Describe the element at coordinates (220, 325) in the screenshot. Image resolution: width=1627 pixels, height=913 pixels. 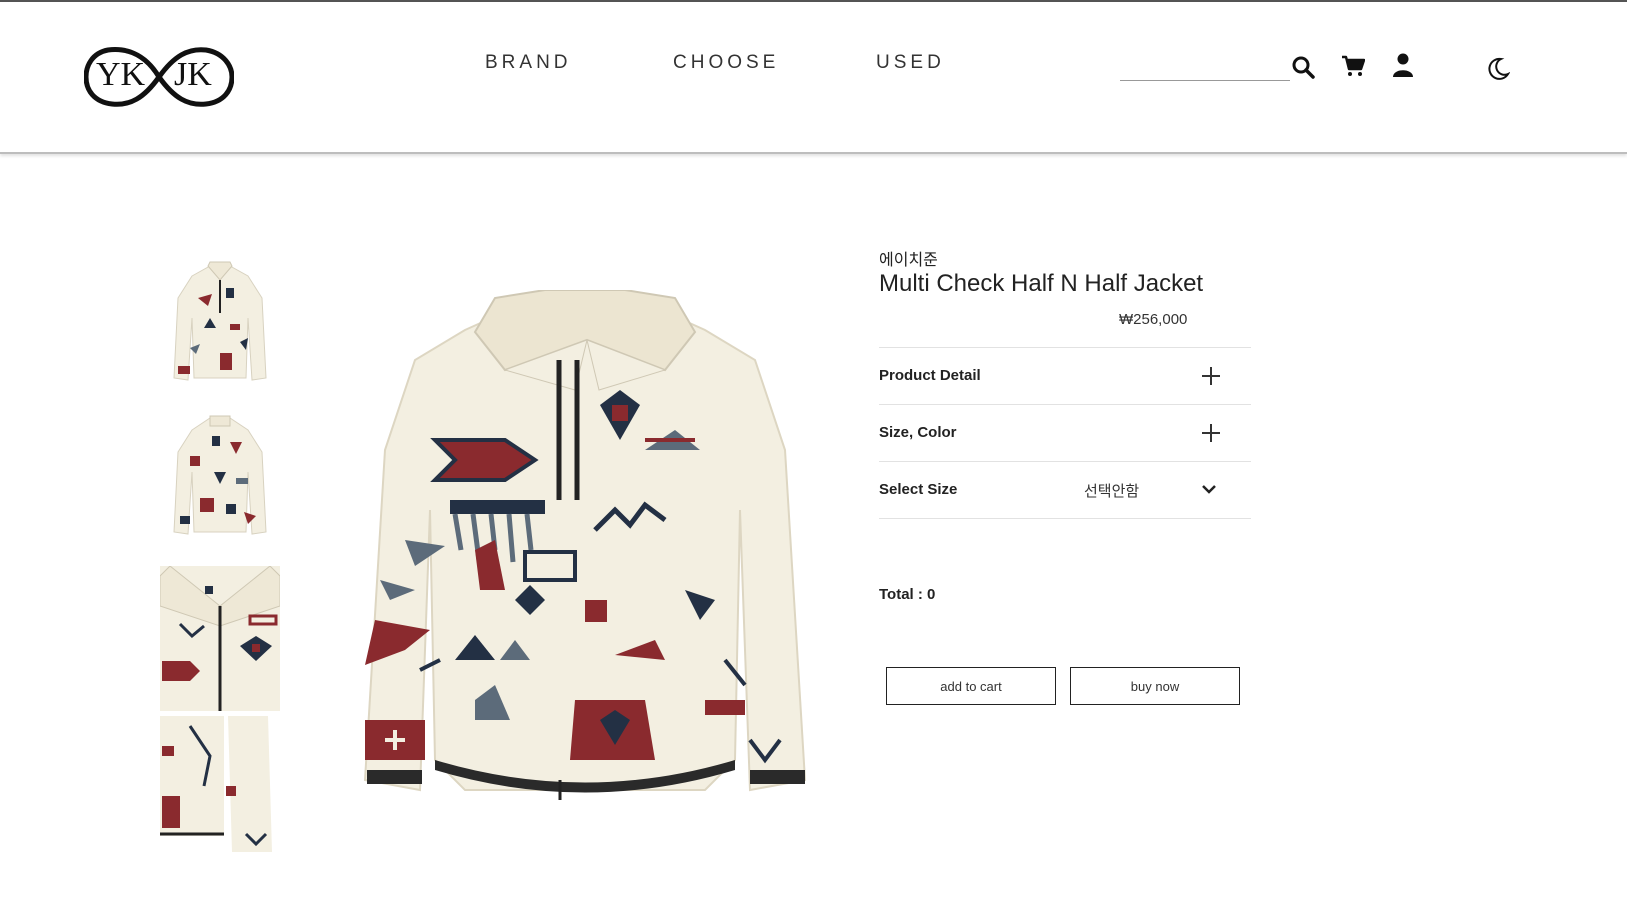
I see `thumbnail-front` at that location.